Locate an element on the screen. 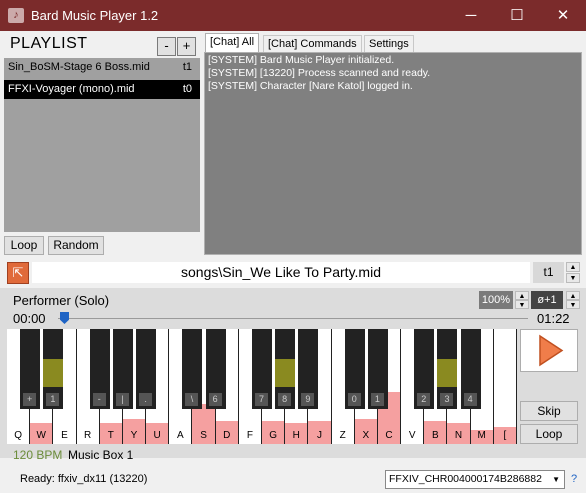  maximize-button: ☐ is located at coordinates (517, 15).